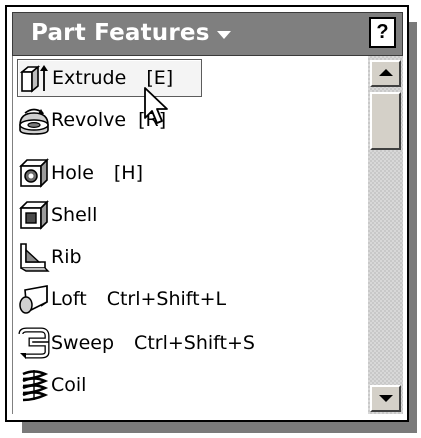 This screenshot has height=438, width=421. What do you see at coordinates (156, 108) in the screenshot?
I see `mouse-pointer-icon` at bounding box center [156, 108].